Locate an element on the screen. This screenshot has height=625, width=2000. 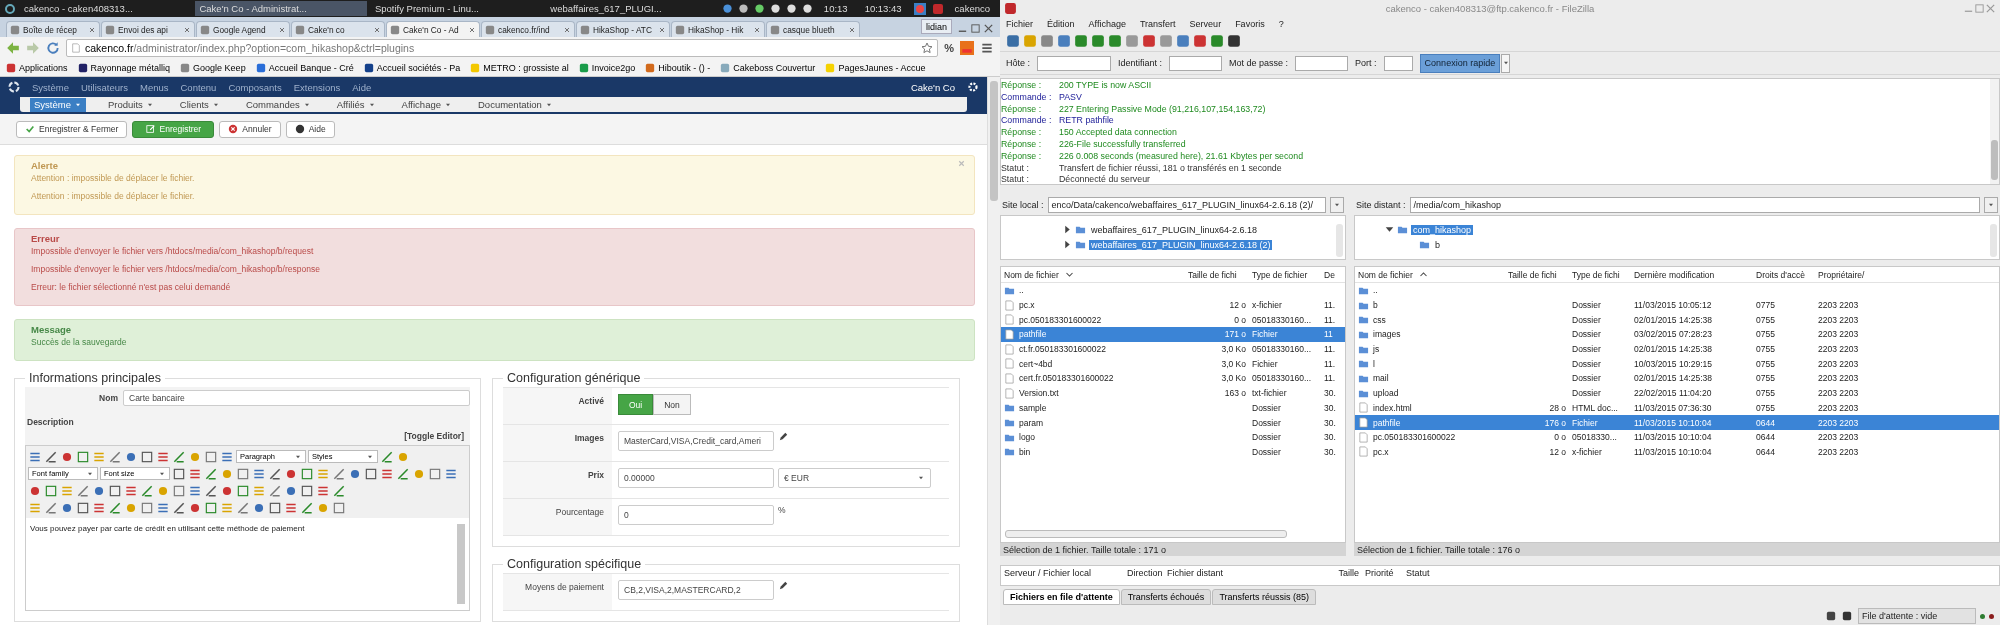
component-menu-item: Clients is located at coordinates (199, 104).